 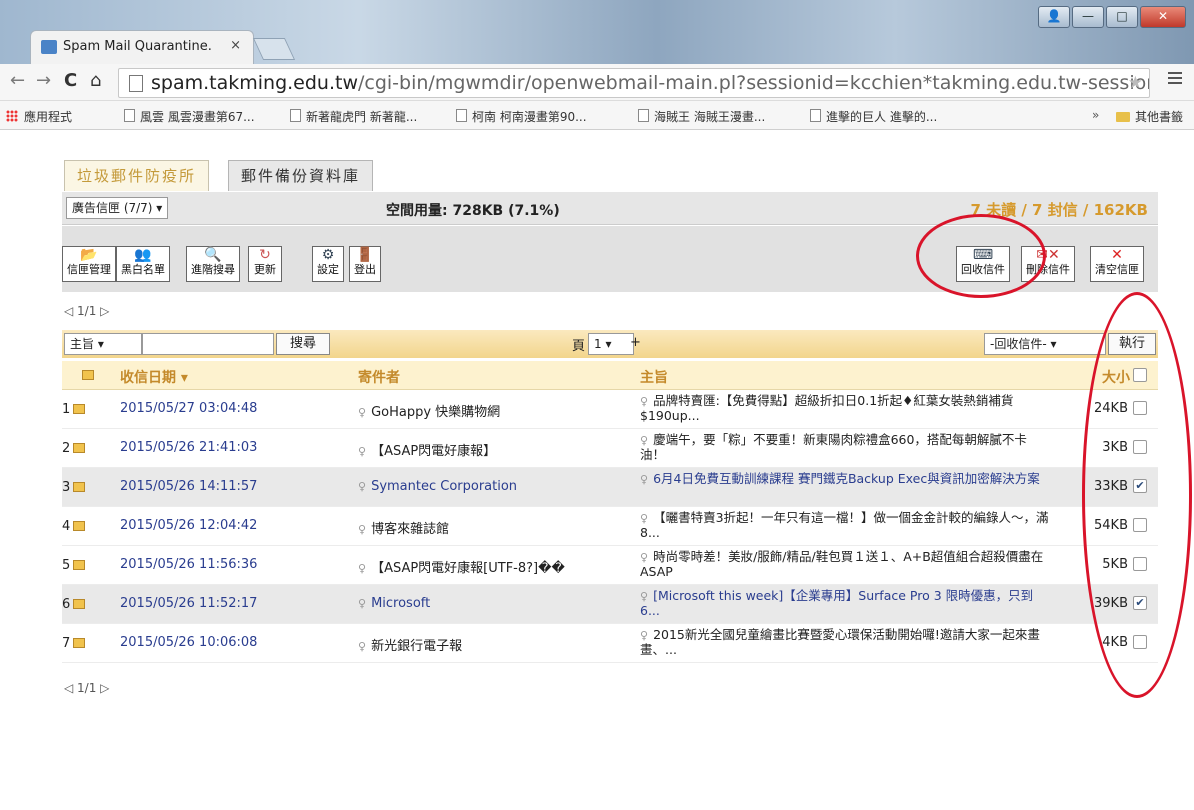 What do you see at coordinates (1122, 17) in the screenshot?
I see `maximize-button: □` at bounding box center [1122, 17].